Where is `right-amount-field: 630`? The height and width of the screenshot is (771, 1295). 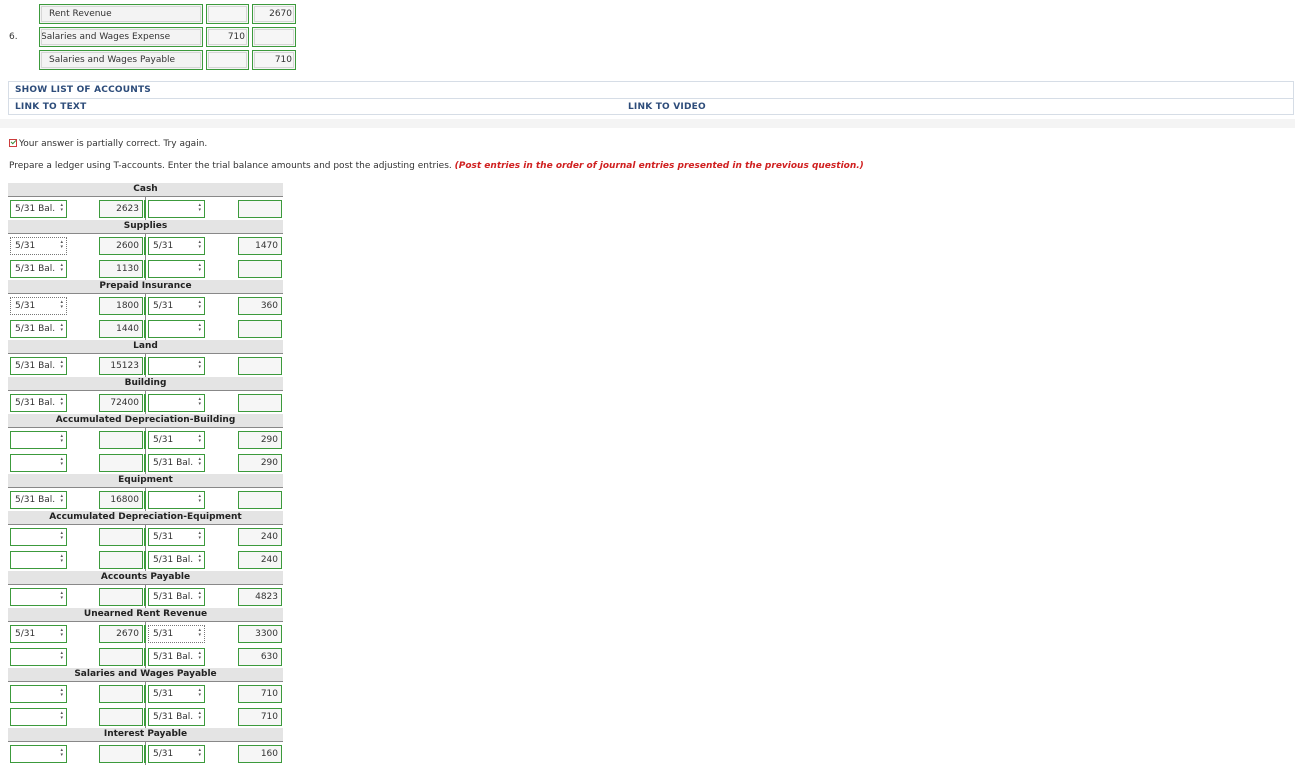
right-amount-field: 630 is located at coordinates (260, 657).